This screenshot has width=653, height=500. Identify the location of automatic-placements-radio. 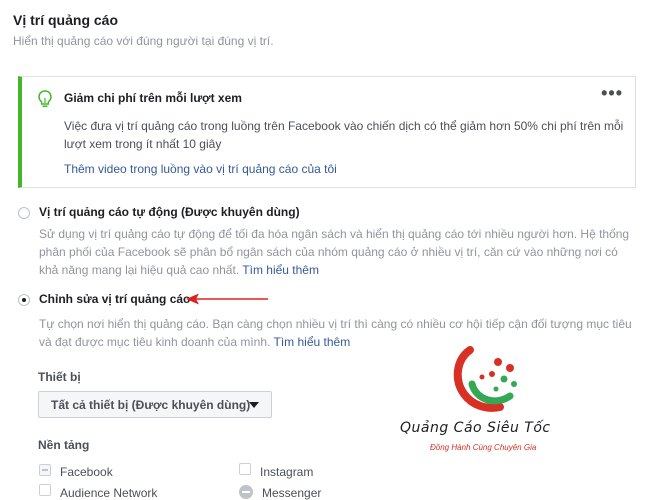
(24, 213).